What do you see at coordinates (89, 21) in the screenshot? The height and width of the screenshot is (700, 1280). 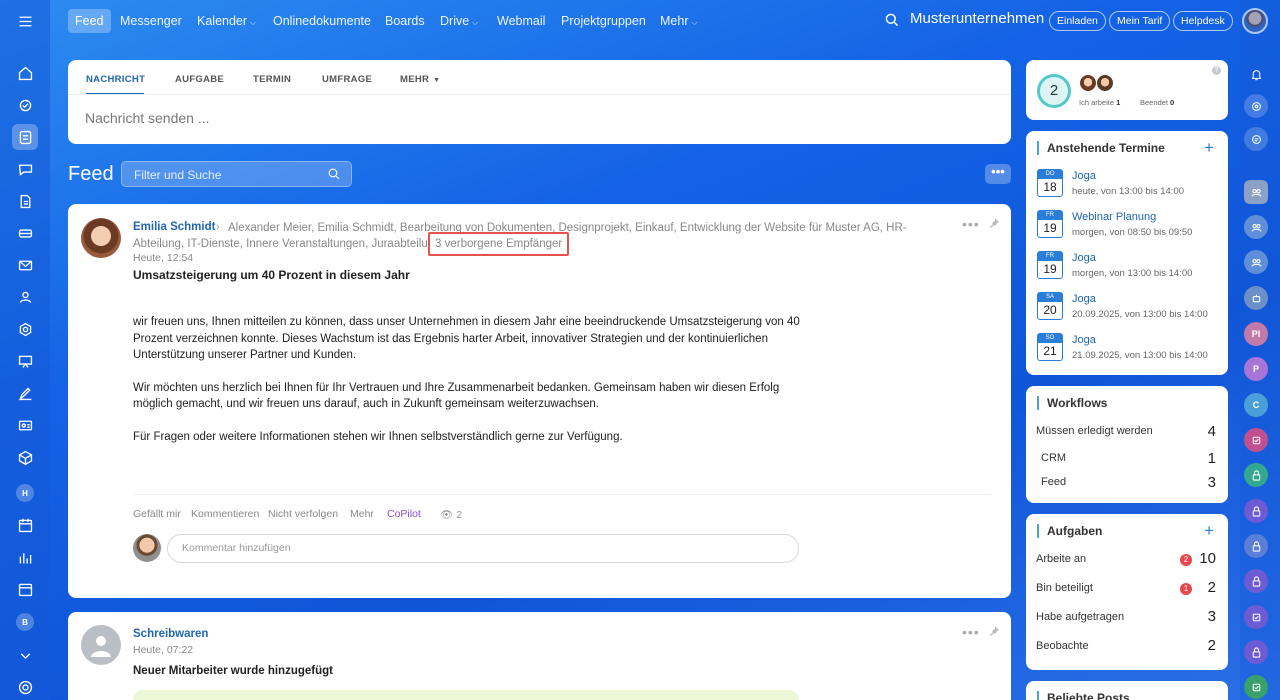 I see `nav-feed: Feed` at bounding box center [89, 21].